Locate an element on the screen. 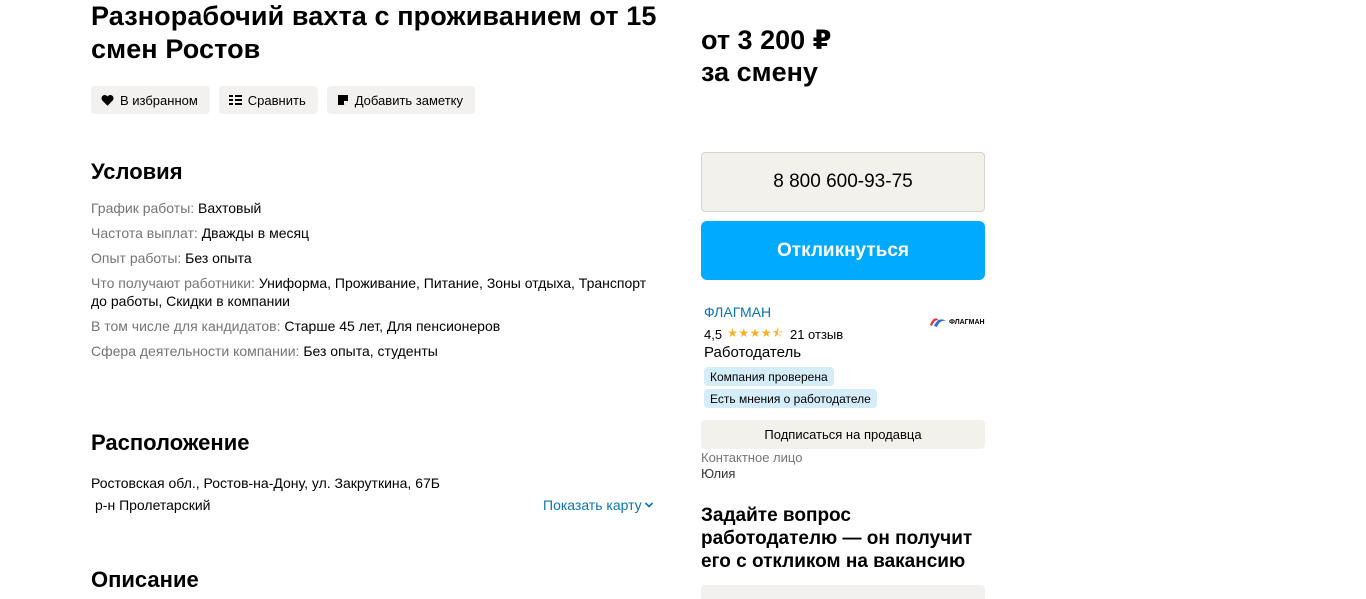 The width and height of the screenshot is (1366, 599). show-map-link: Показать карту is located at coordinates (598, 505).